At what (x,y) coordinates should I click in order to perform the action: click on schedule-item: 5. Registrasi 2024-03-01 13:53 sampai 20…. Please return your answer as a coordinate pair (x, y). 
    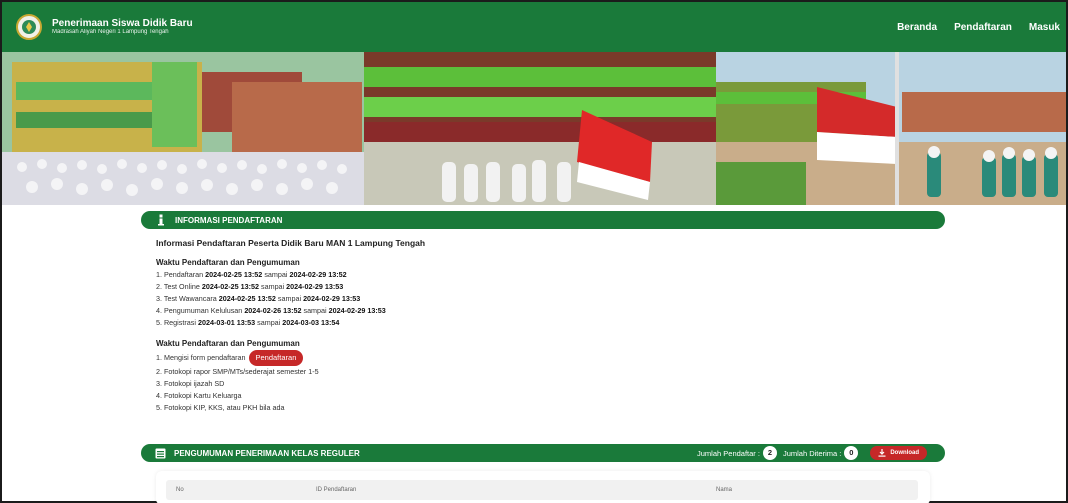
    Looking at the image, I should click on (248, 322).